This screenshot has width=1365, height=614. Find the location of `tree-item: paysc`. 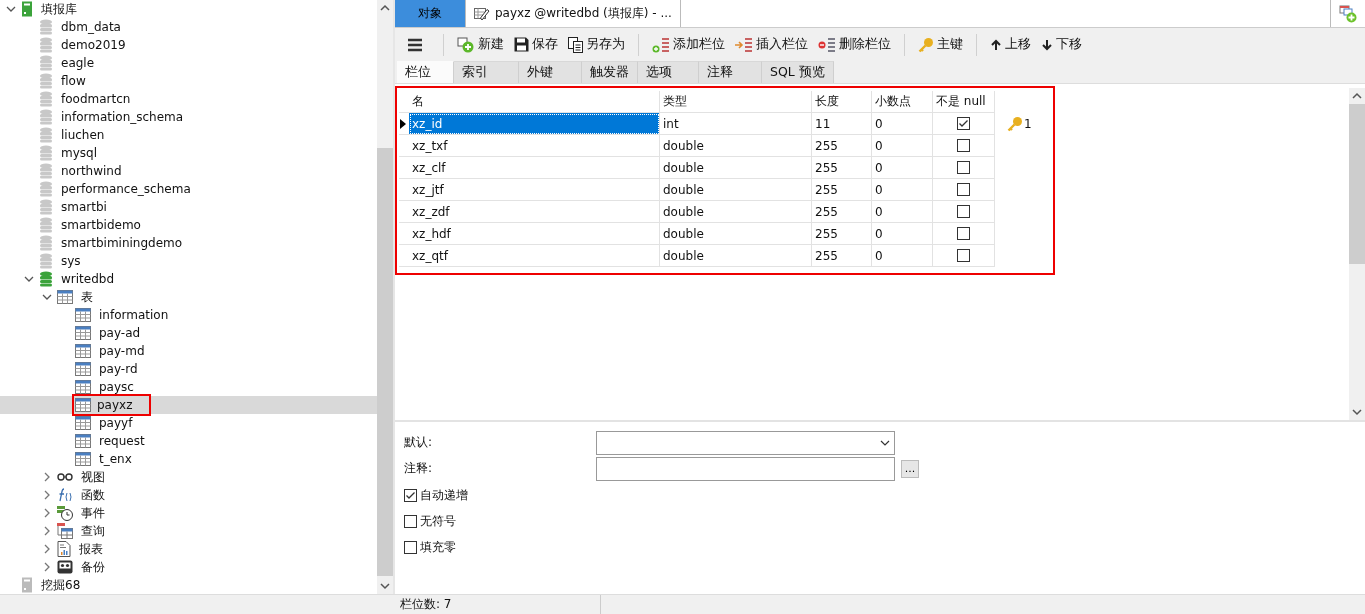

tree-item: paysc is located at coordinates (116, 387).